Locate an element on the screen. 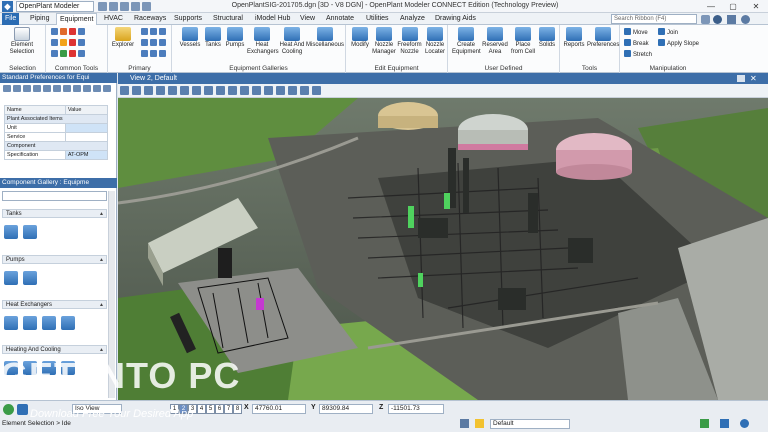 This screenshot has height=432, width=768. pumps-gallery-items is located at coordinates (23, 281).